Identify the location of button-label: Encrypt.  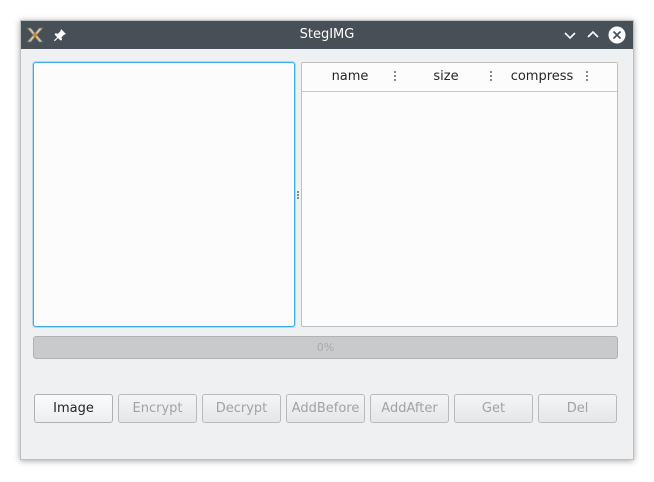
(157, 408).